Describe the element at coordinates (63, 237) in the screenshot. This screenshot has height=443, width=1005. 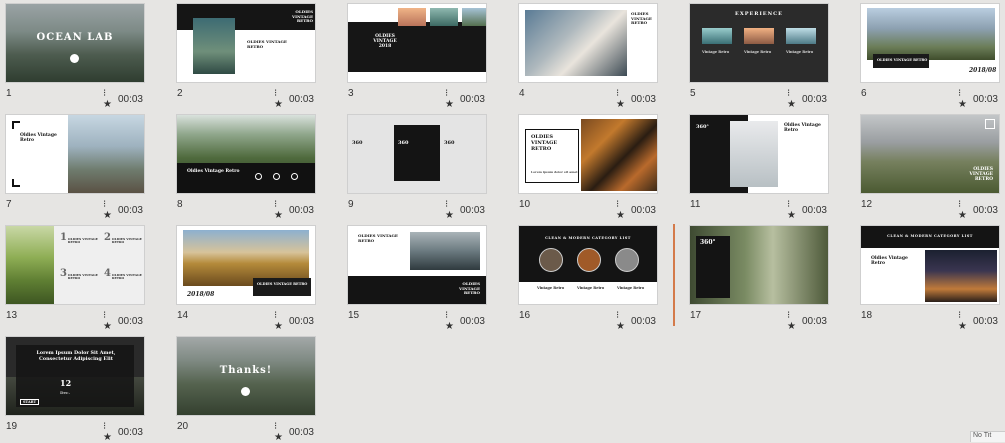
I see `list-number: 1` at that location.